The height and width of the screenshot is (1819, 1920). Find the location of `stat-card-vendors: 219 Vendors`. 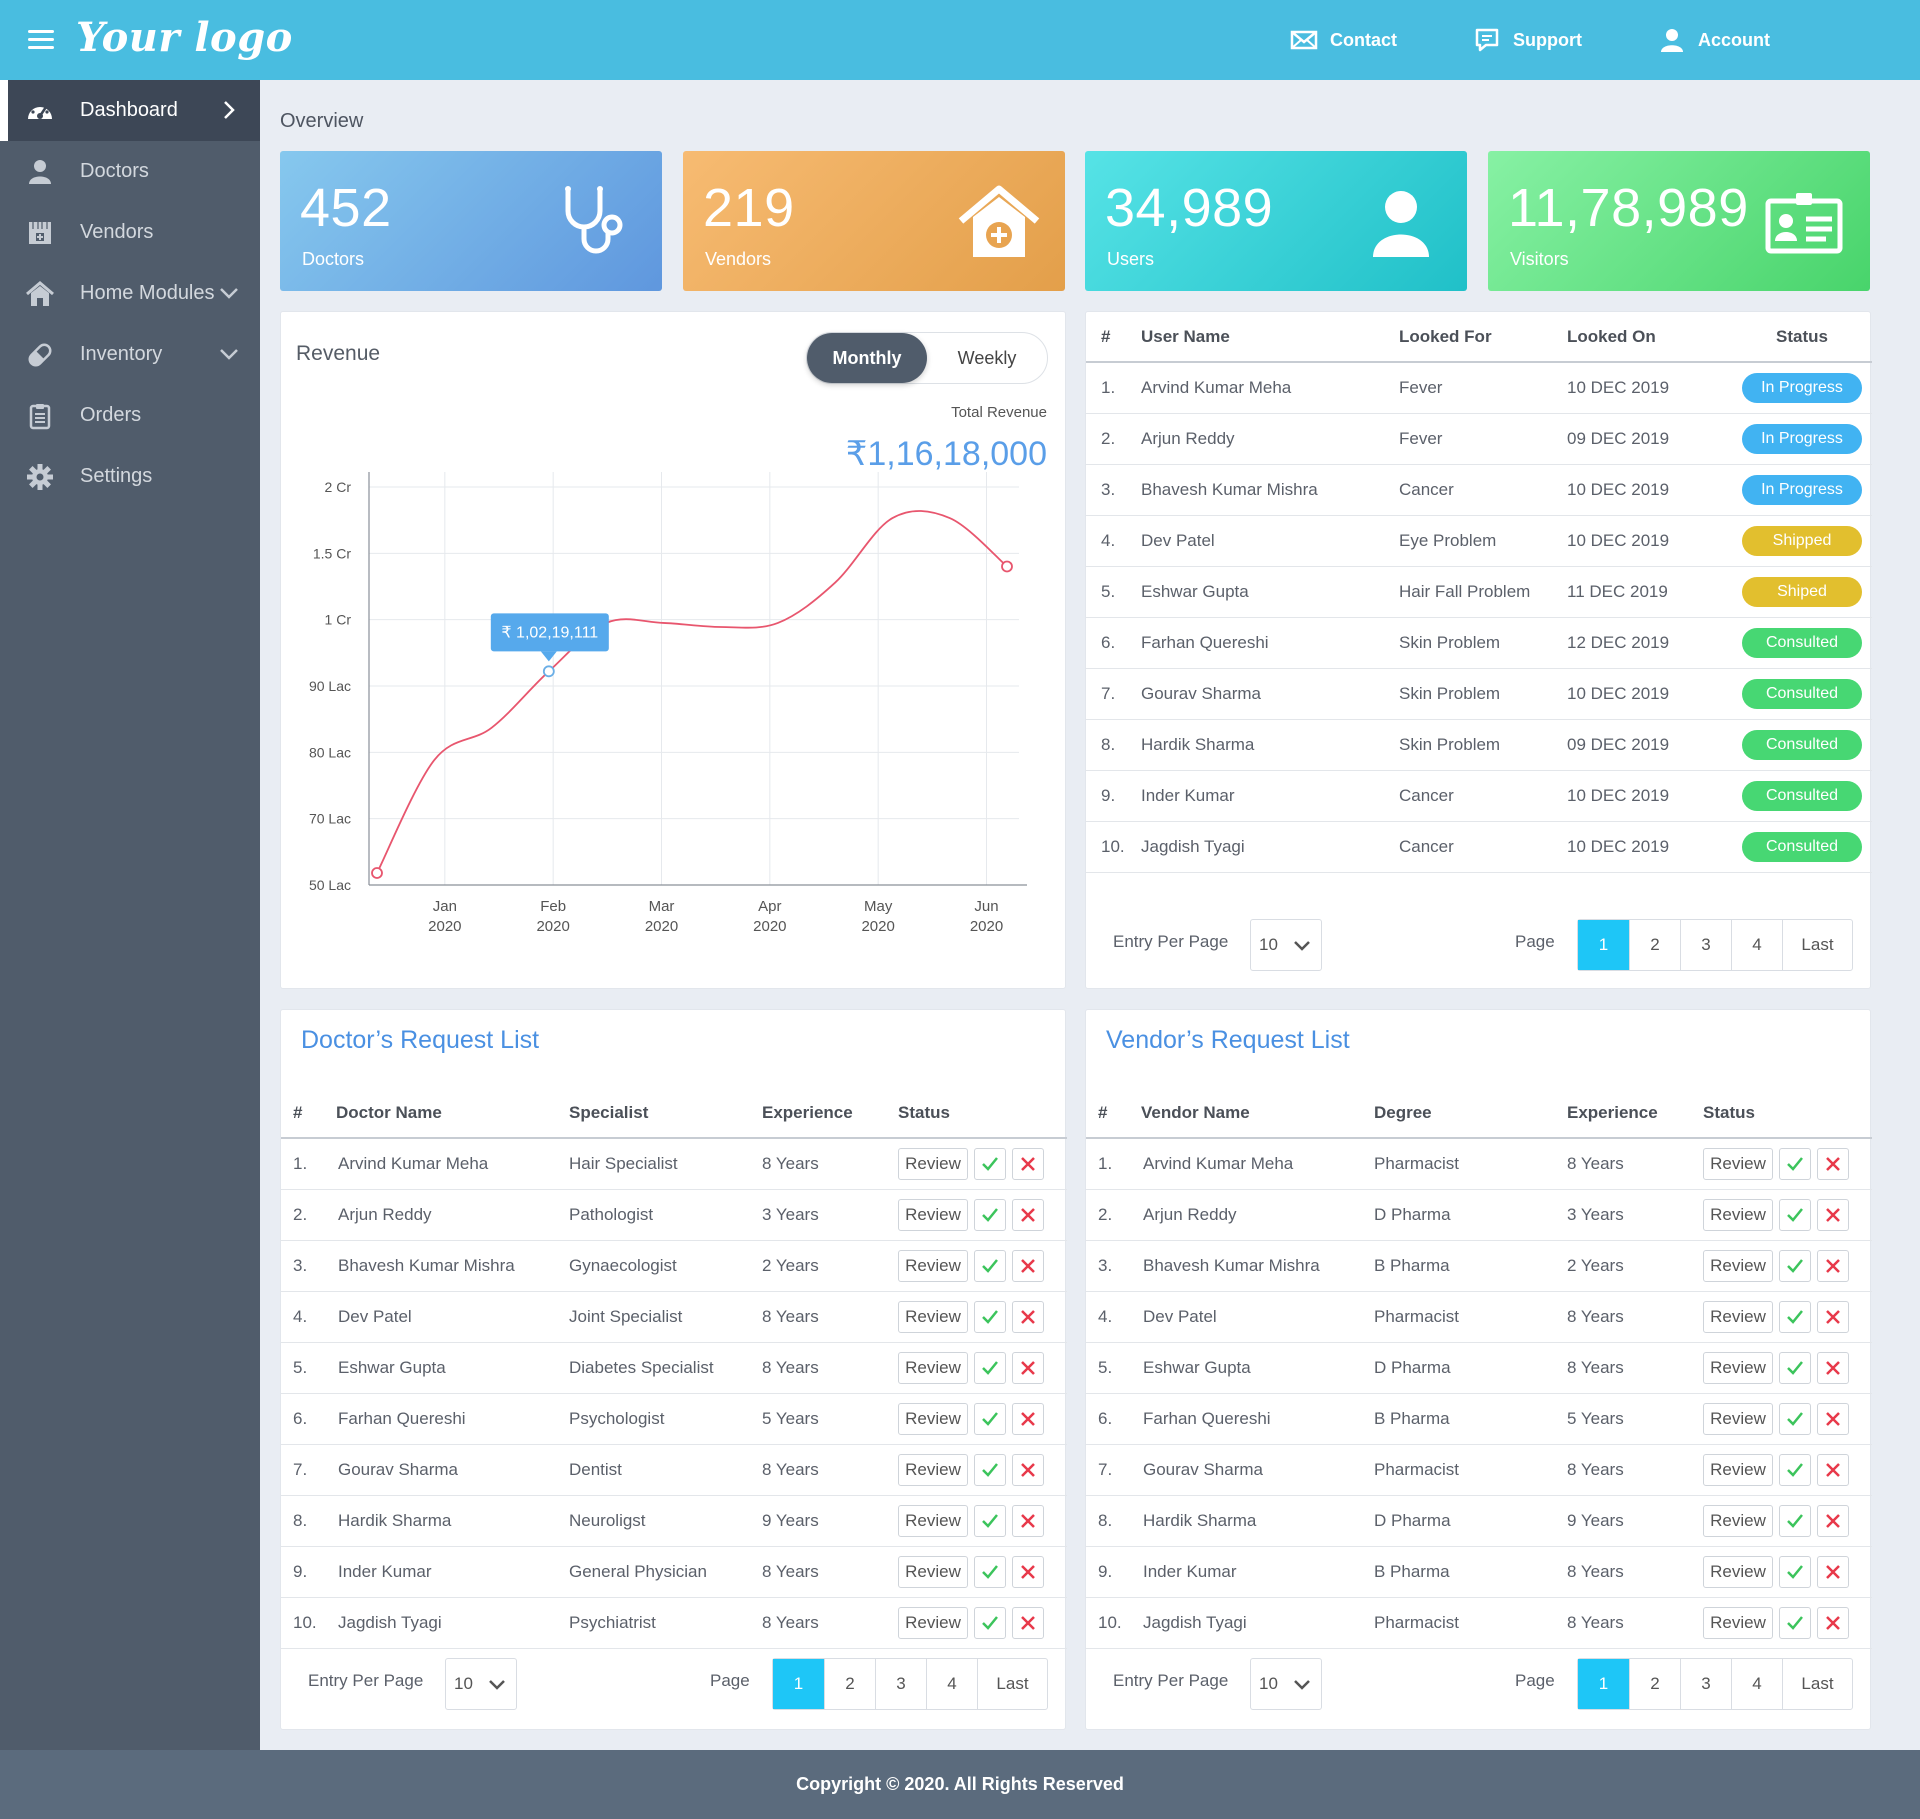

stat-card-vendors: 219 Vendors is located at coordinates (874, 221).